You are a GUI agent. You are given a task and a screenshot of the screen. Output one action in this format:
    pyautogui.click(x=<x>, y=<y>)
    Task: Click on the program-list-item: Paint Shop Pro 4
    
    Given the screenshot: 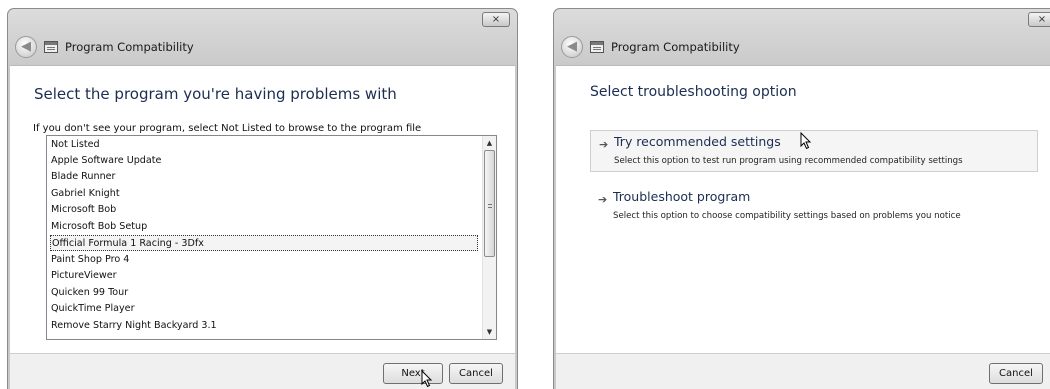 What is the action you would take?
    pyautogui.click(x=89, y=260)
    